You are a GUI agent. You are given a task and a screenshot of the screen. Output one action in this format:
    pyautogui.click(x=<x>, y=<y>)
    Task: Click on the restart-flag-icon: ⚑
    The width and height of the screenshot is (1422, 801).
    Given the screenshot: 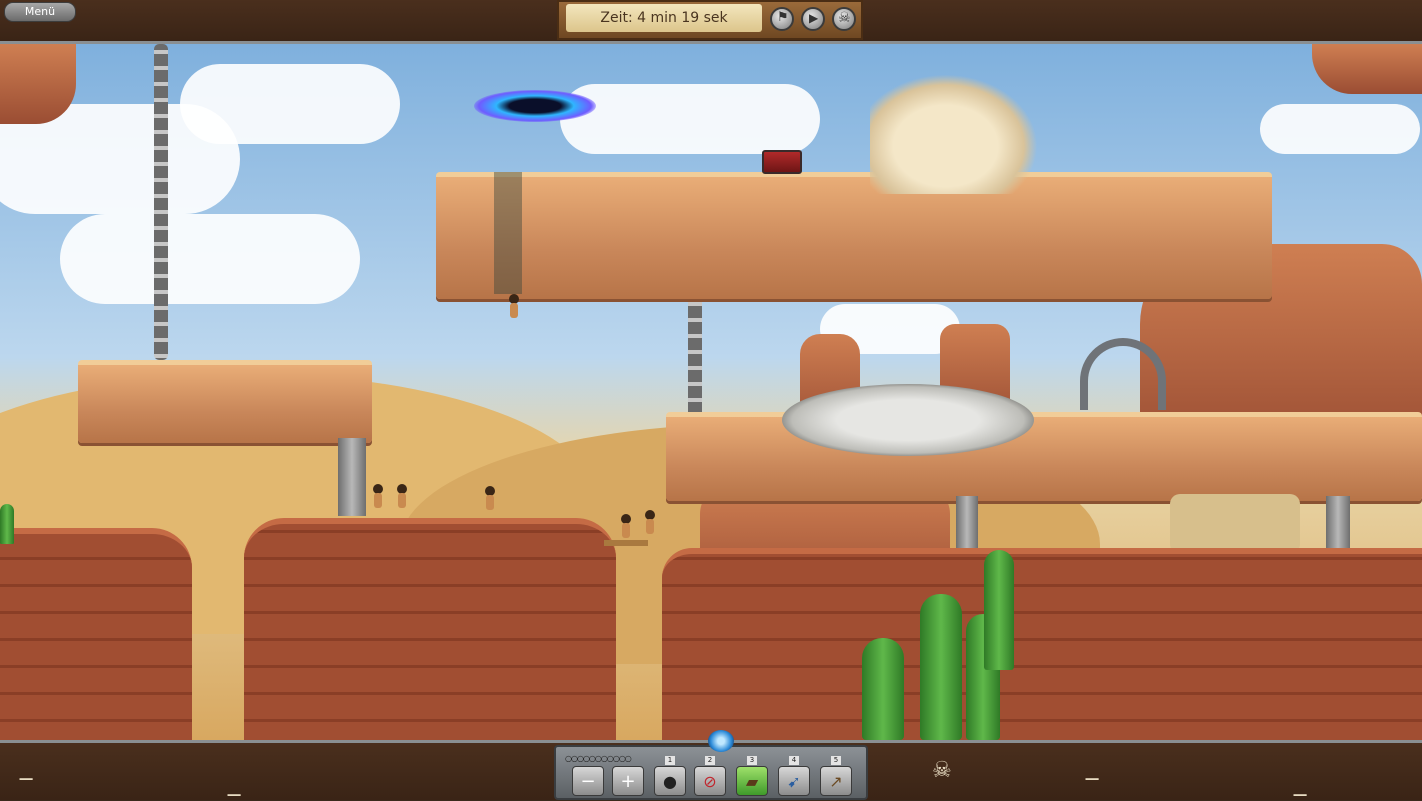 What is the action you would take?
    pyautogui.click(x=783, y=17)
    